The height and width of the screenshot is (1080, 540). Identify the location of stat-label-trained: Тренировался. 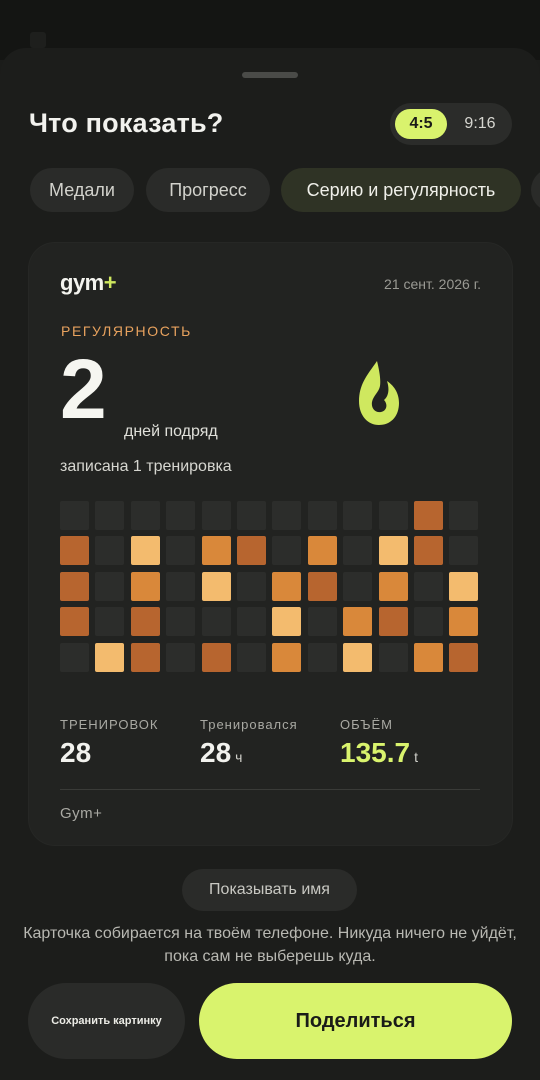
(249, 724).